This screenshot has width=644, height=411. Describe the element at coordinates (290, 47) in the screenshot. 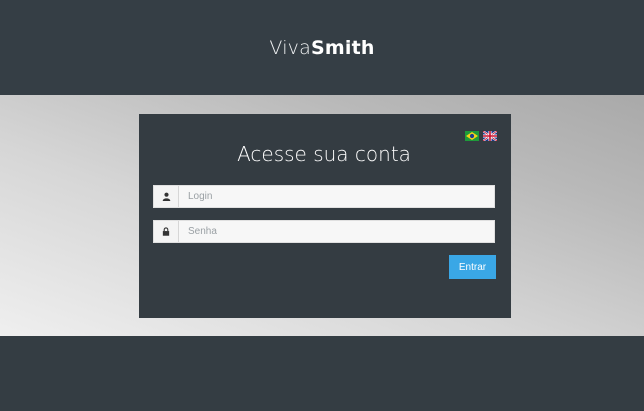

I see `logo-light-text: Viva` at that location.